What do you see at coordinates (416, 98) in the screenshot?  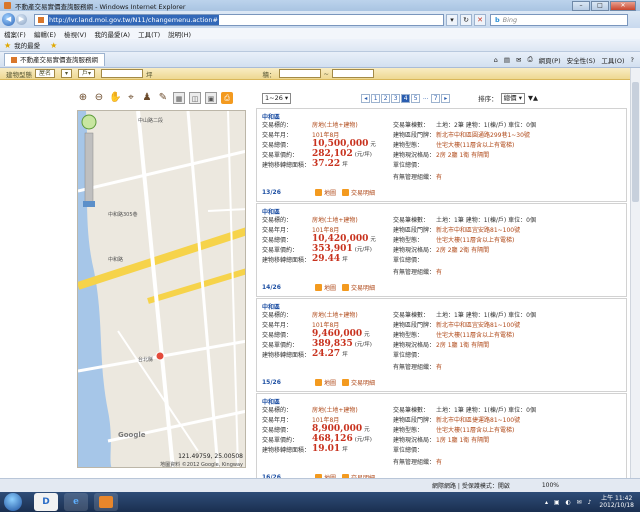 I see `page-link: 5` at bounding box center [416, 98].